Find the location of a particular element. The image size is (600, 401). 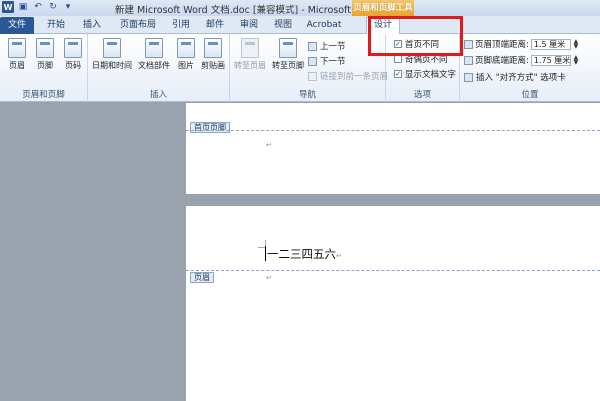

tab-review: 审阅 is located at coordinates (249, 26).